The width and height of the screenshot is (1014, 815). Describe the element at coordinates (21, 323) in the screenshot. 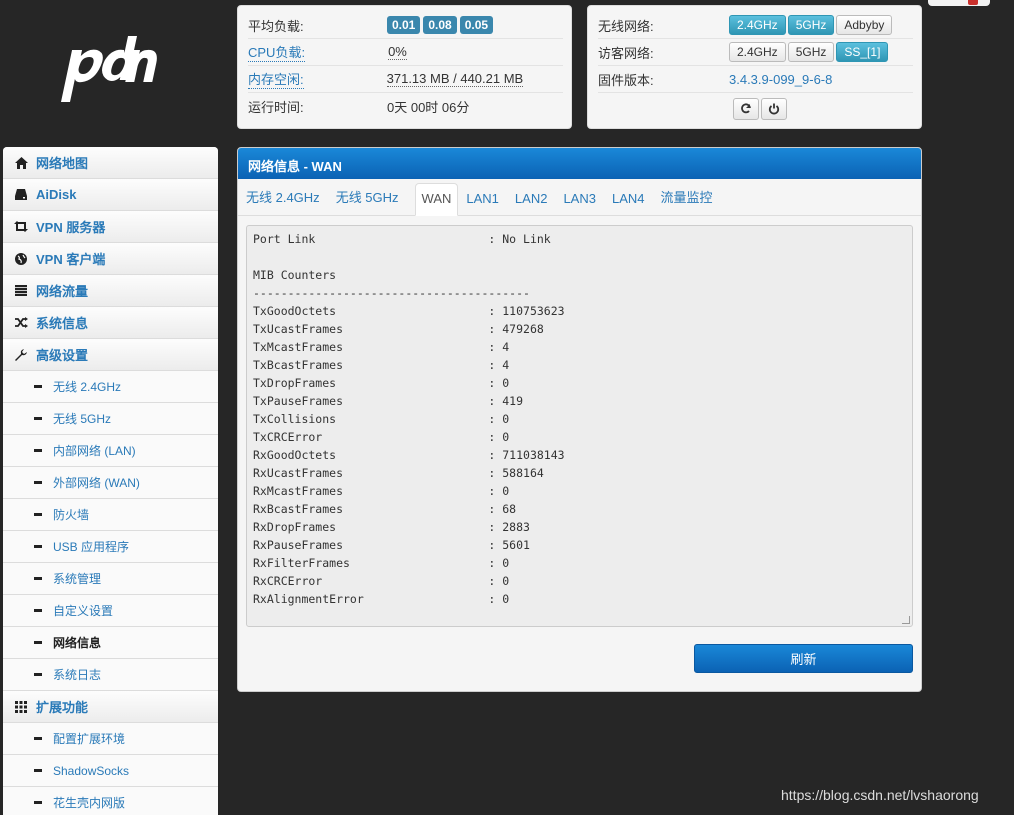

I see `random-icon` at that location.